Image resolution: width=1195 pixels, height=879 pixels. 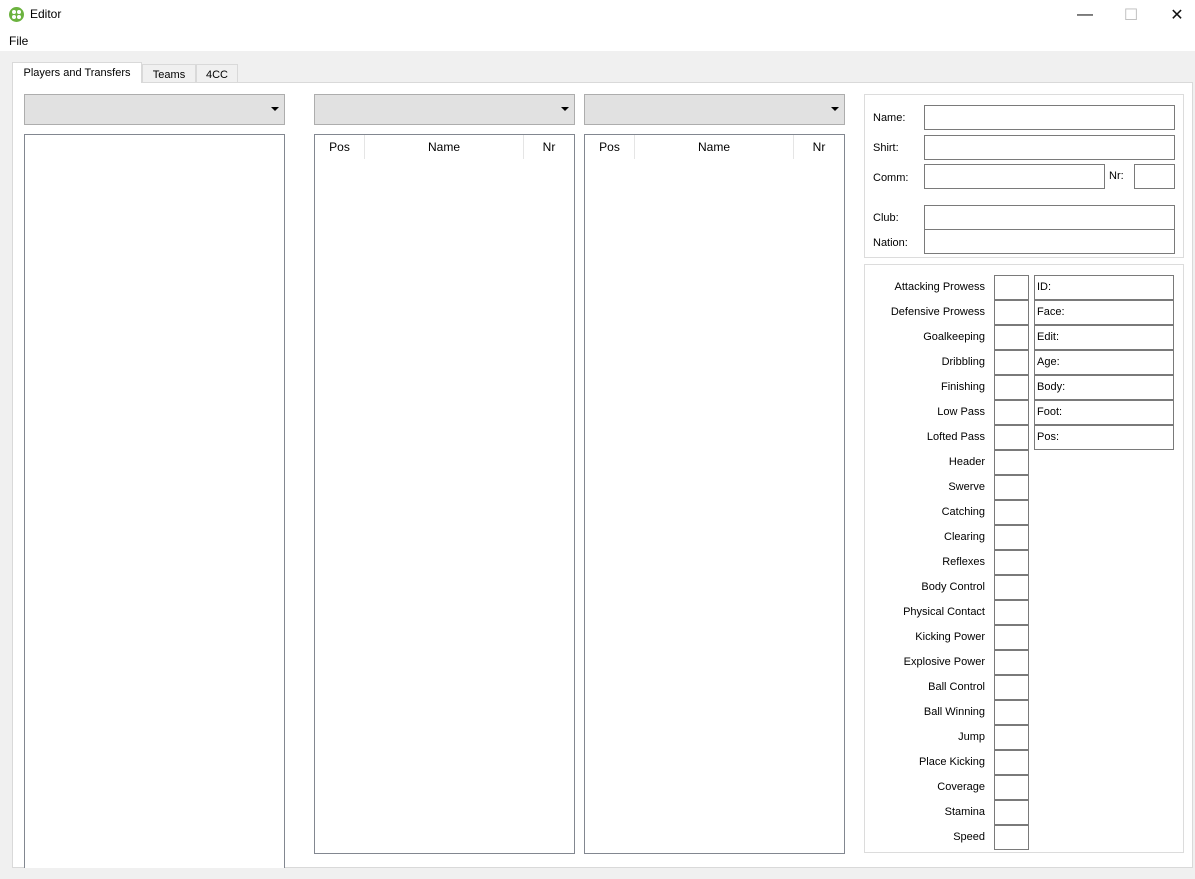 I want to click on tab-players-and-transfers: Players and Transfers, so click(x=77, y=72).